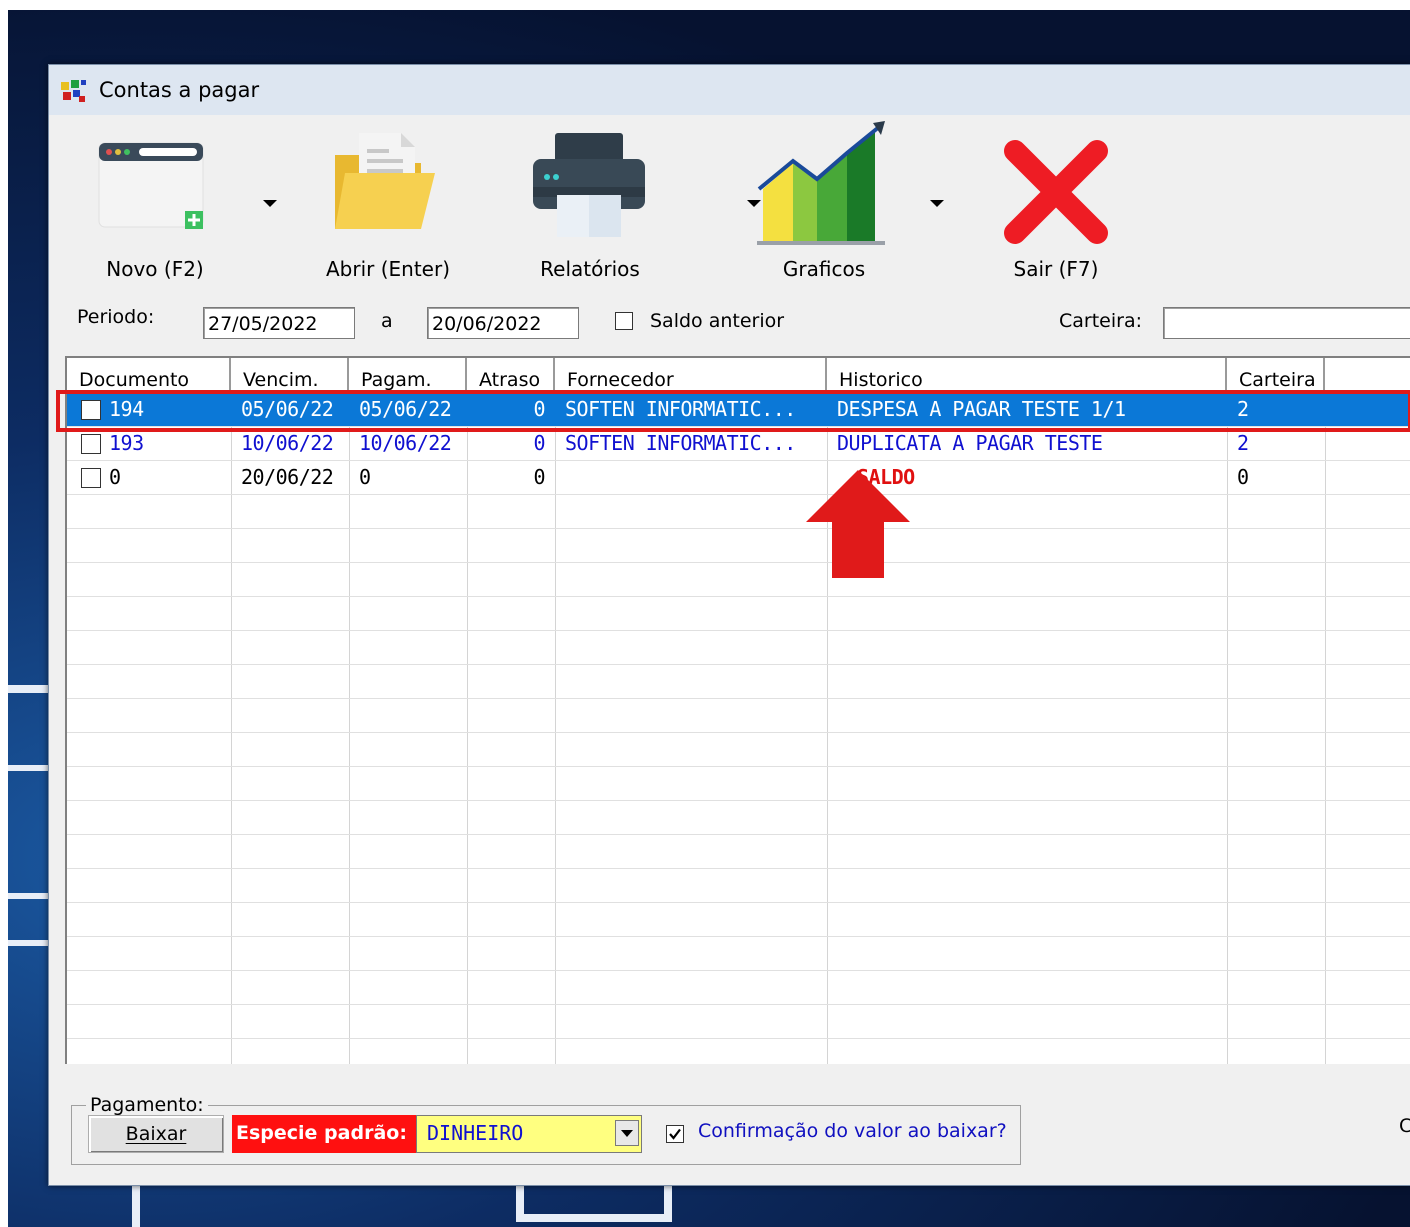  Describe the element at coordinates (858, 524) in the screenshot. I see `annotation-arrow-up-icon` at that location.